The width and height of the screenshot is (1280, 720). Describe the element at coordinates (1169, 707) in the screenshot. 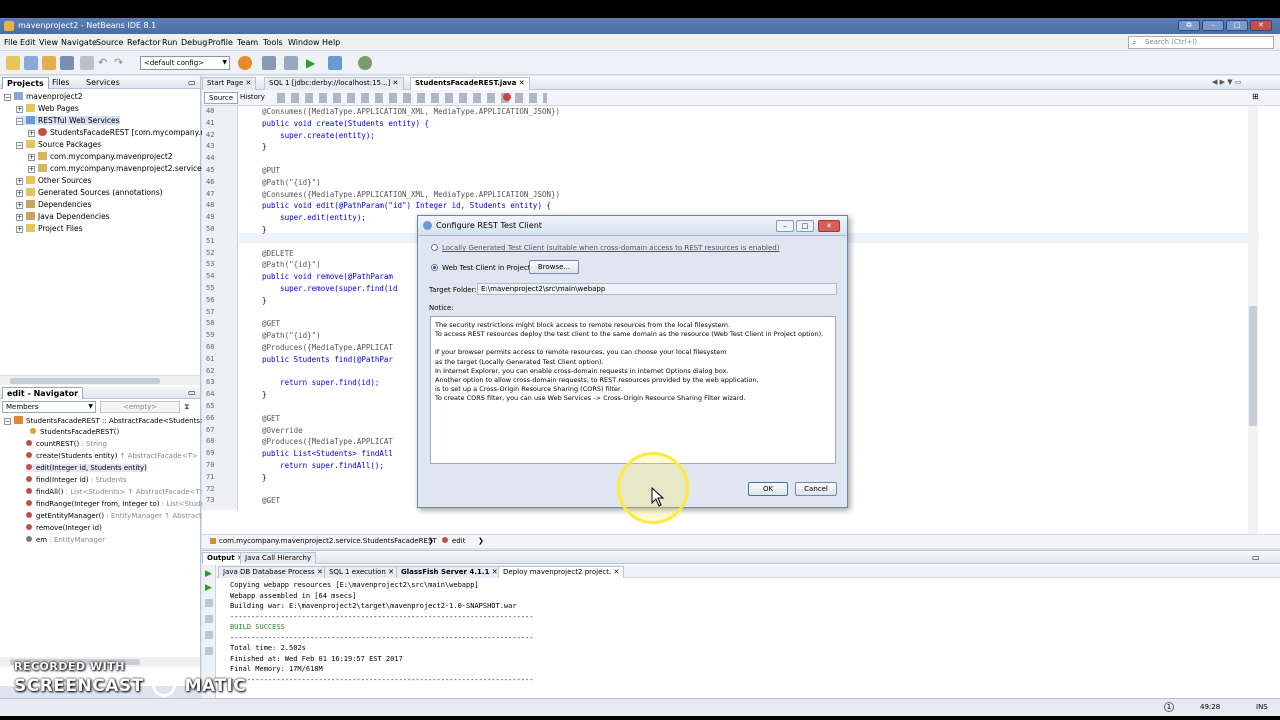

I see `notifications-icon: 1` at that location.